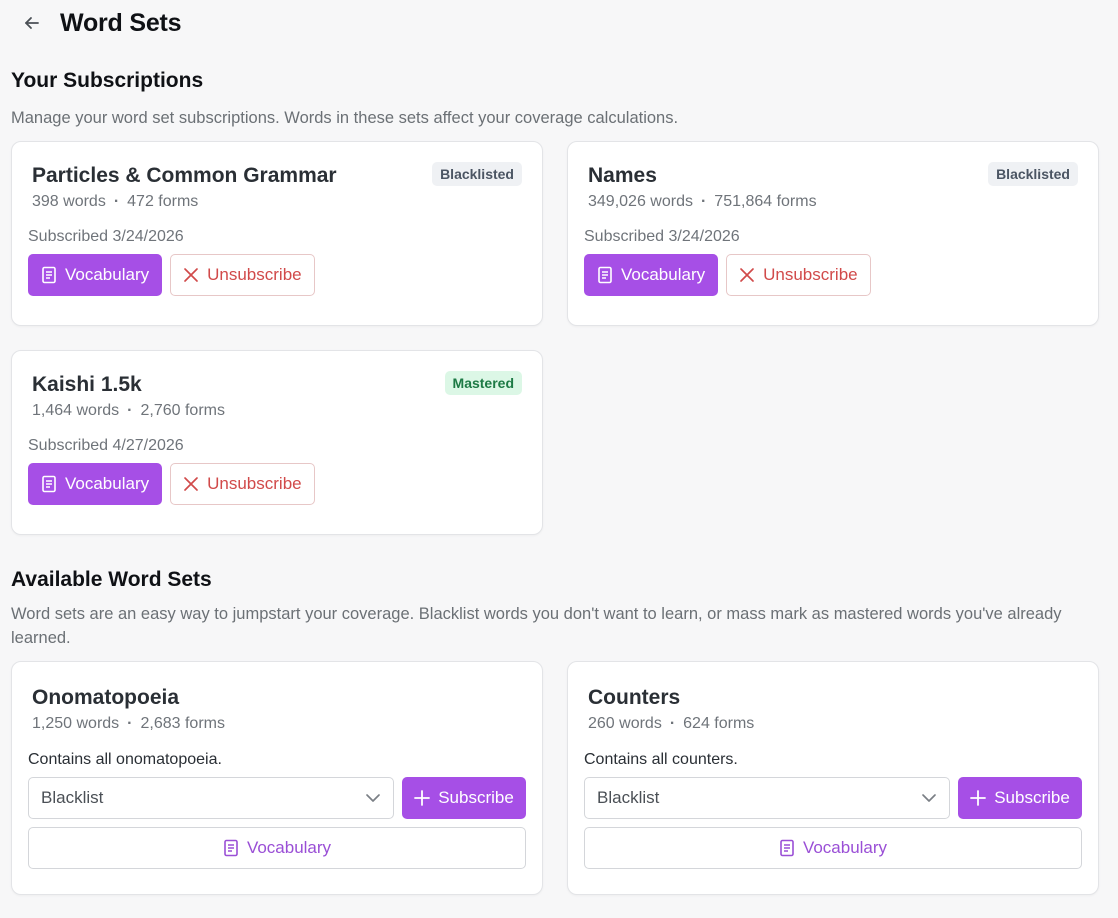 Image resolution: width=1118 pixels, height=918 pixels. I want to click on arrow-left-icon, so click(32, 23).